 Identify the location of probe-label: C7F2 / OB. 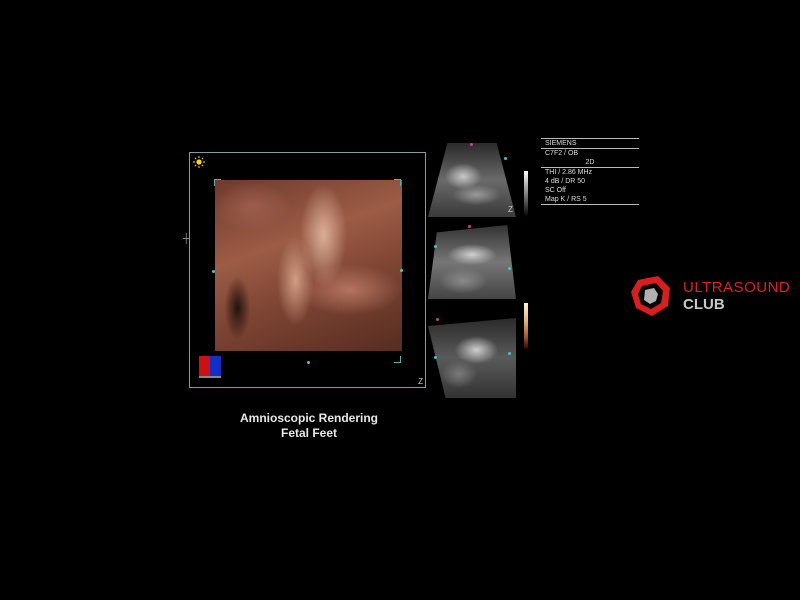
(562, 153).